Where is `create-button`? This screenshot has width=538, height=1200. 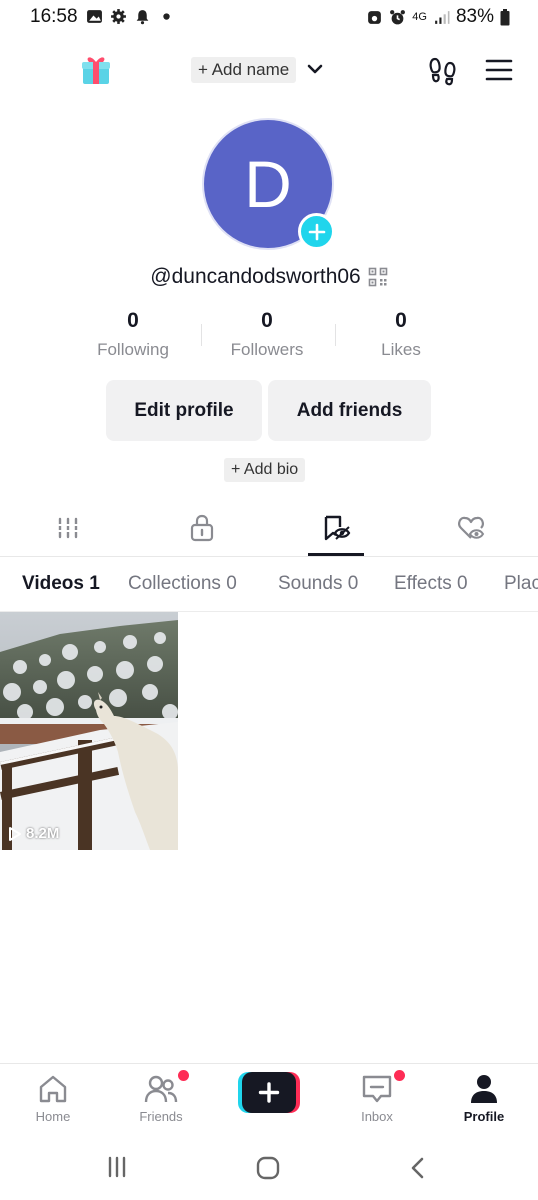
create-button is located at coordinates (269, 1092).